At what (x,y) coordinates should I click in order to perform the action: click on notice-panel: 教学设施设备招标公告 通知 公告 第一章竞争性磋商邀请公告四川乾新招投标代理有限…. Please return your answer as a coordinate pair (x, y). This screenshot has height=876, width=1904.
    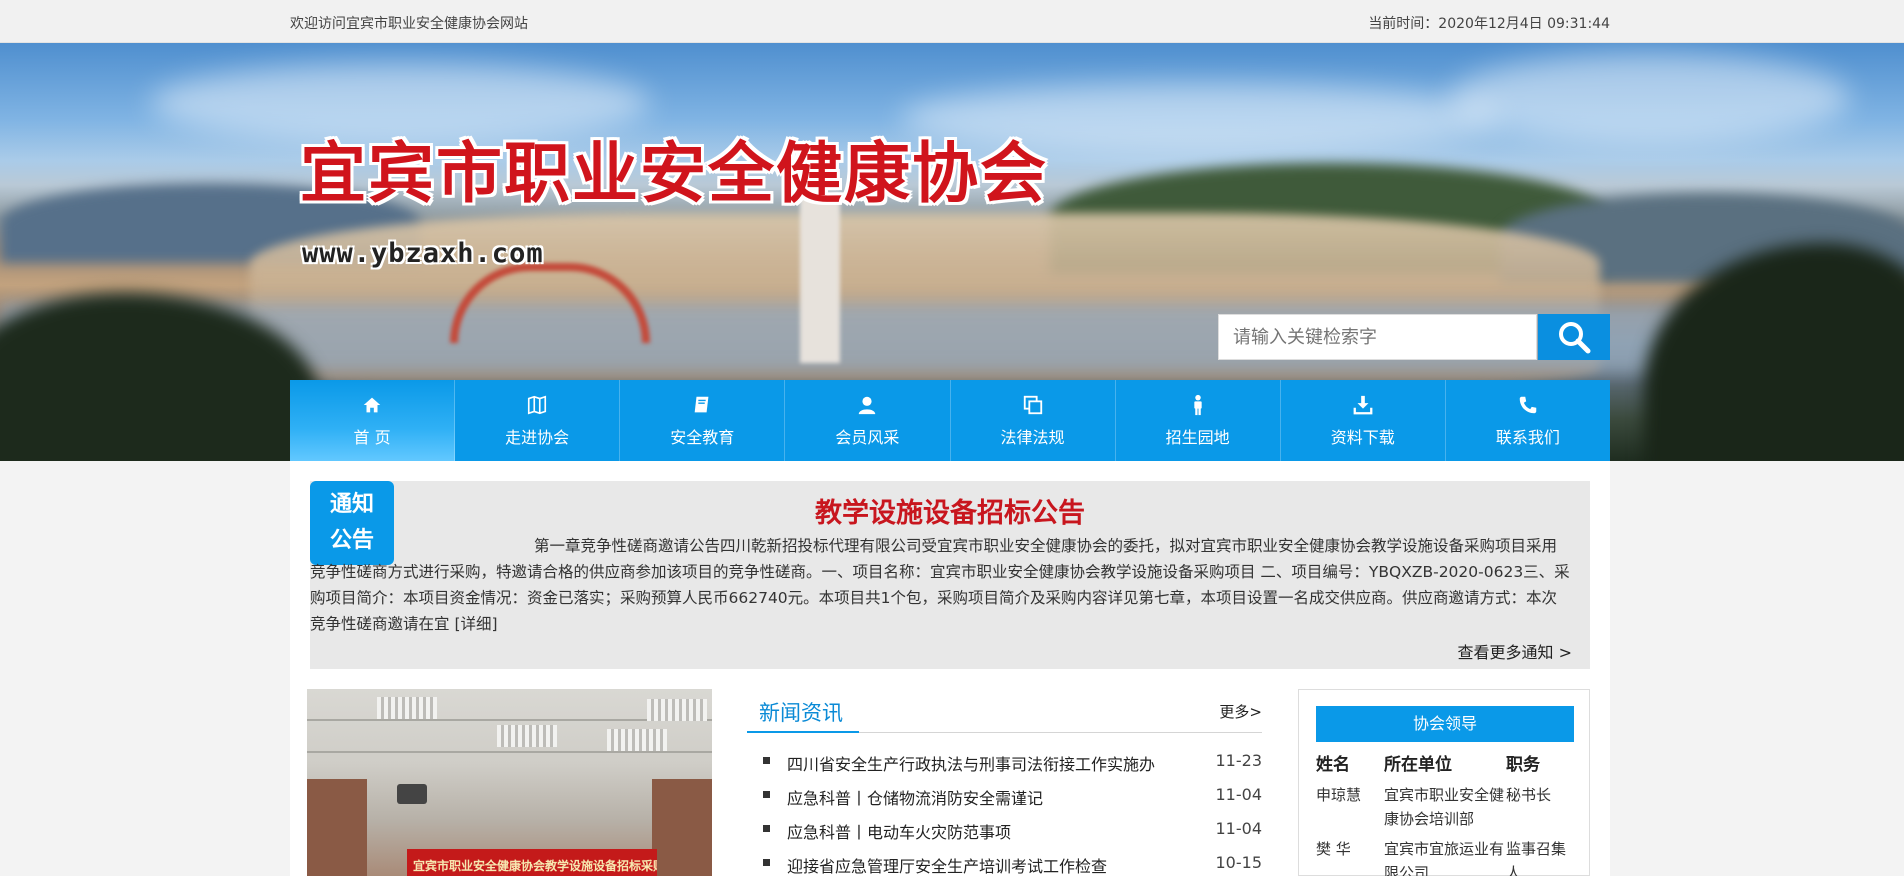
    Looking at the image, I should click on (950, 575).